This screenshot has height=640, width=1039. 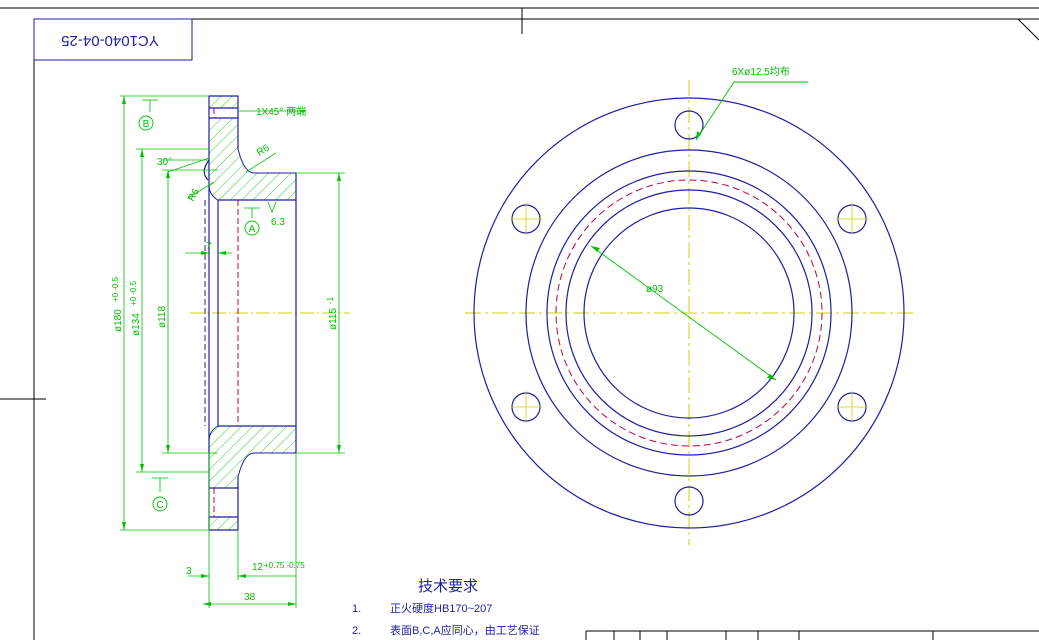 What do you see at coordinates (117, 304) in the screenshot?
I see `dim-od: ø180 +0 -0.5` at bounding box center [117, 304].